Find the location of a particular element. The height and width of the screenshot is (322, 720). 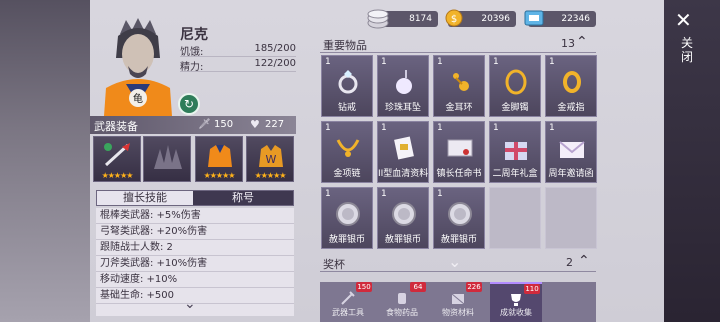

character-action-icon: ↻ is located at coordinates (189, 104).